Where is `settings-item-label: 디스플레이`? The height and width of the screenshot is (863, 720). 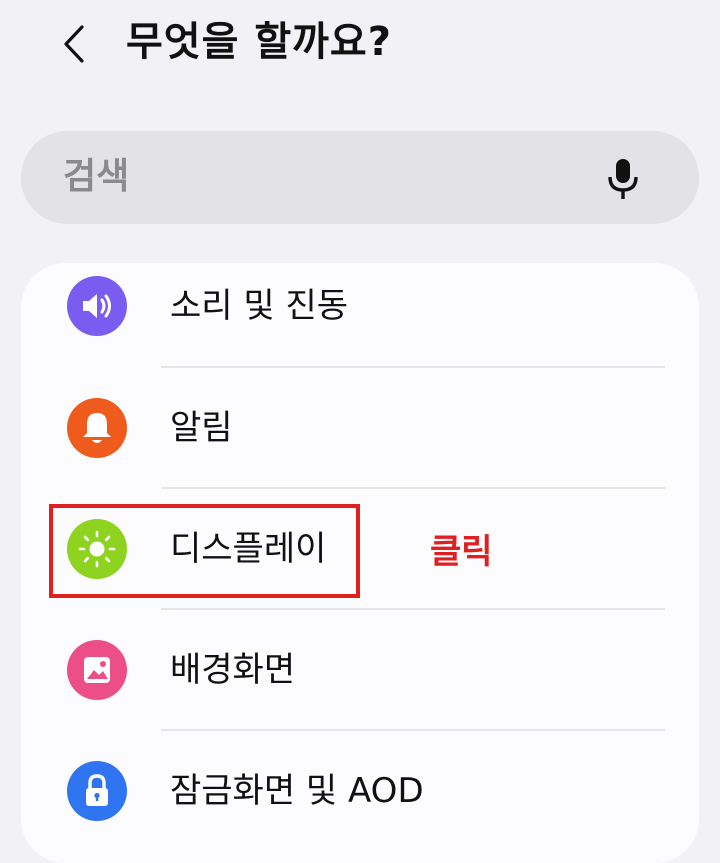
settings-item-label: 디스플레이 is located at coordinates (248, 549).